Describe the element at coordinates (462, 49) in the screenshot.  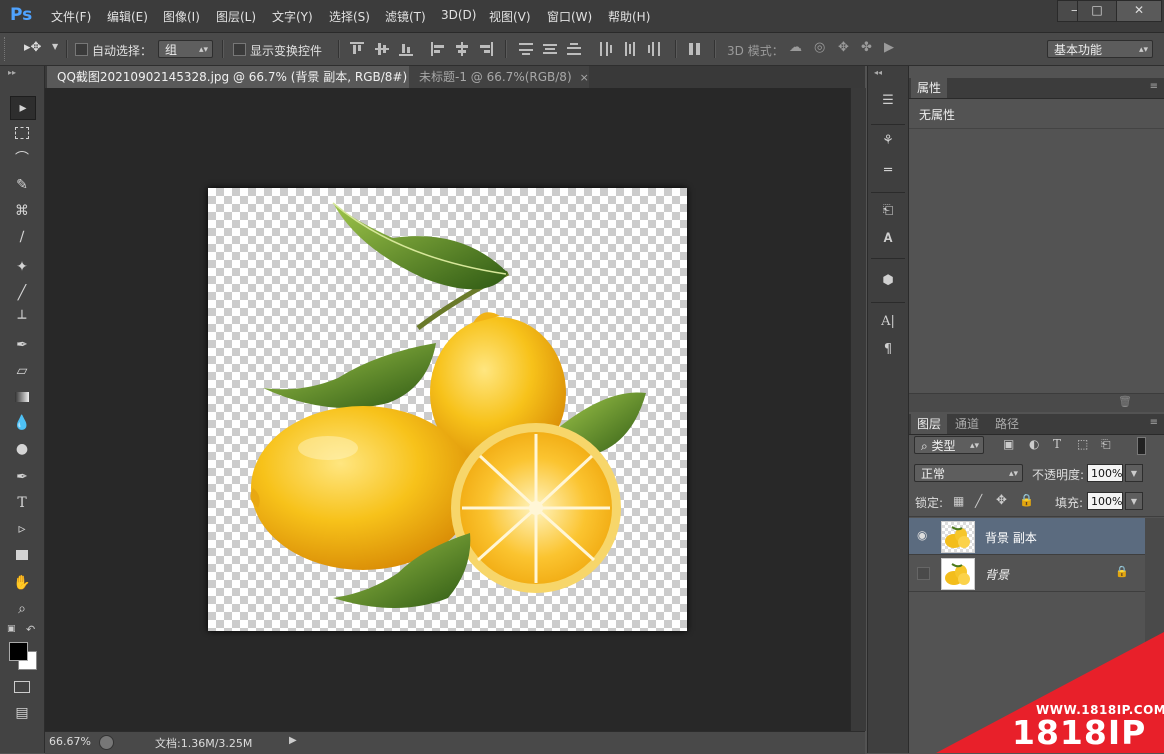
I see `align-hcenter-icon` at that location.